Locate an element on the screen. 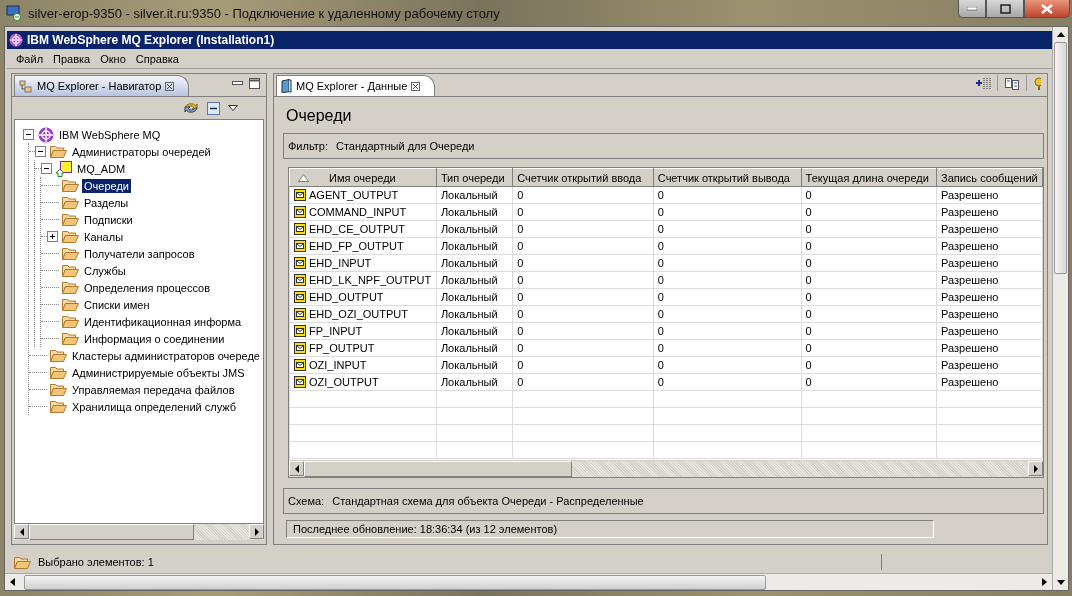 The image size is (1072, 596). maximize-view-icon is located at coordinates (254, 83).